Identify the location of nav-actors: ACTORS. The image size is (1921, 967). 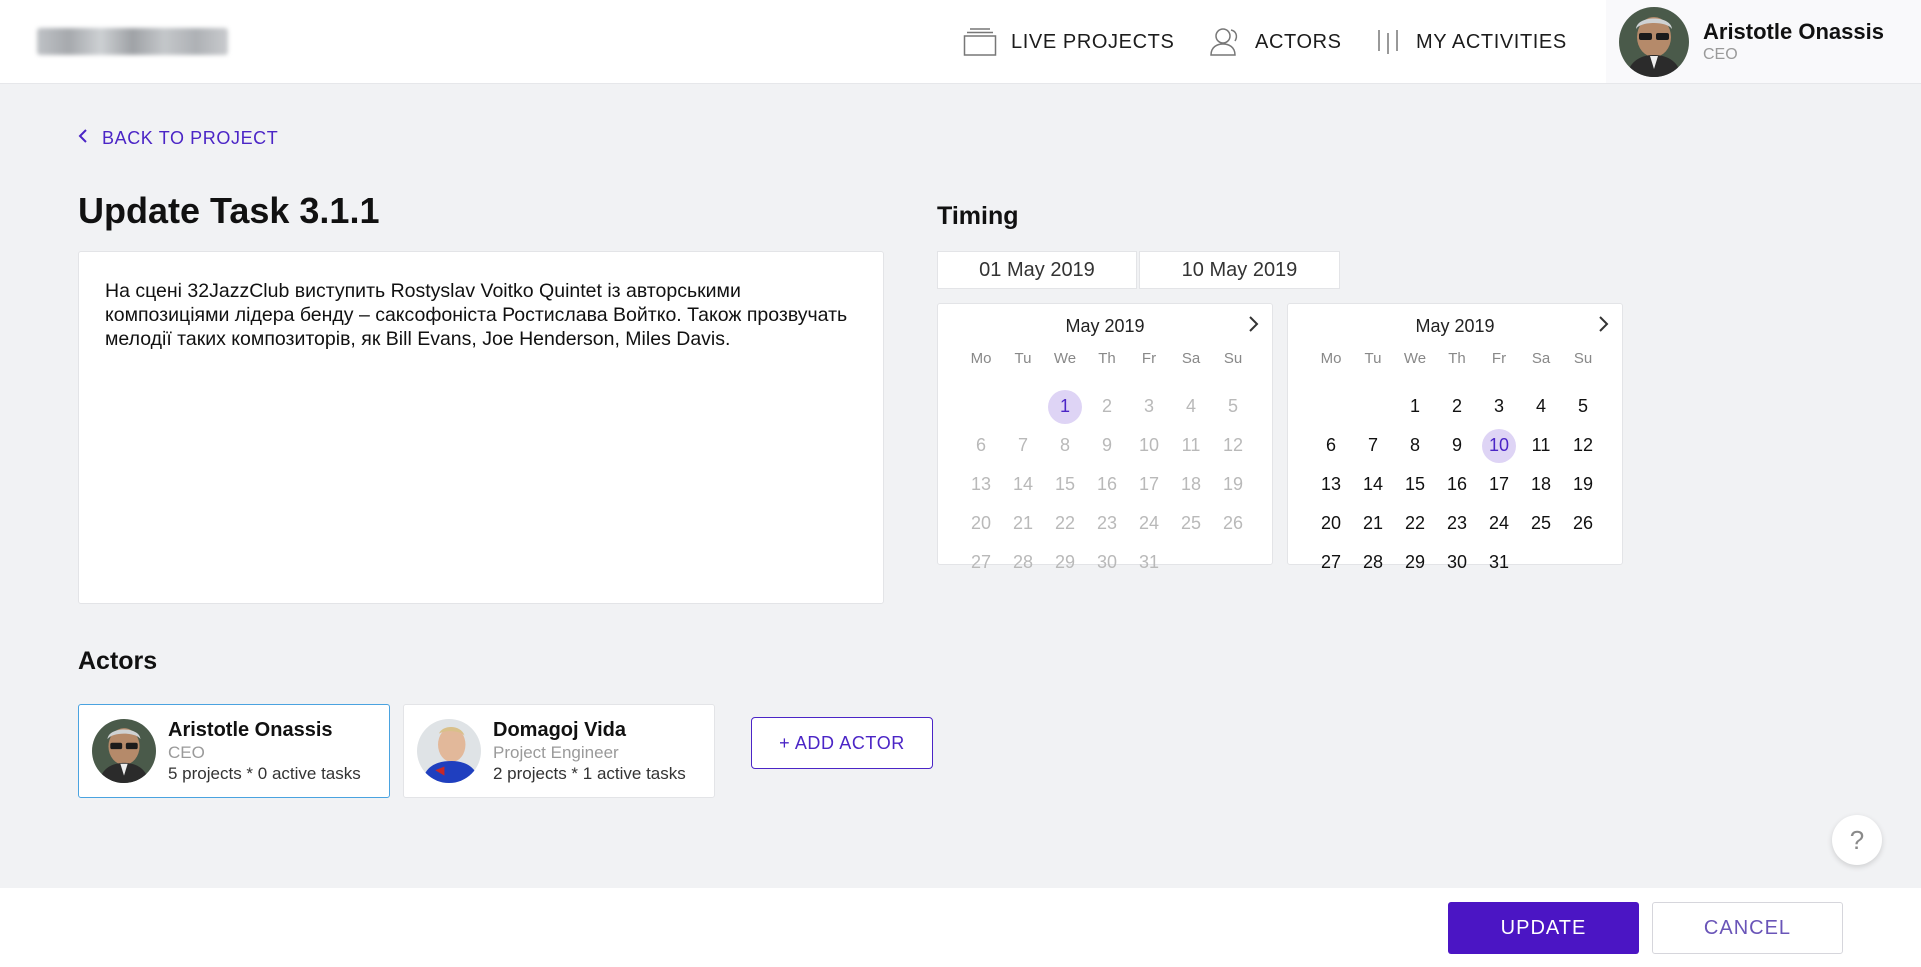
(1275, 42).